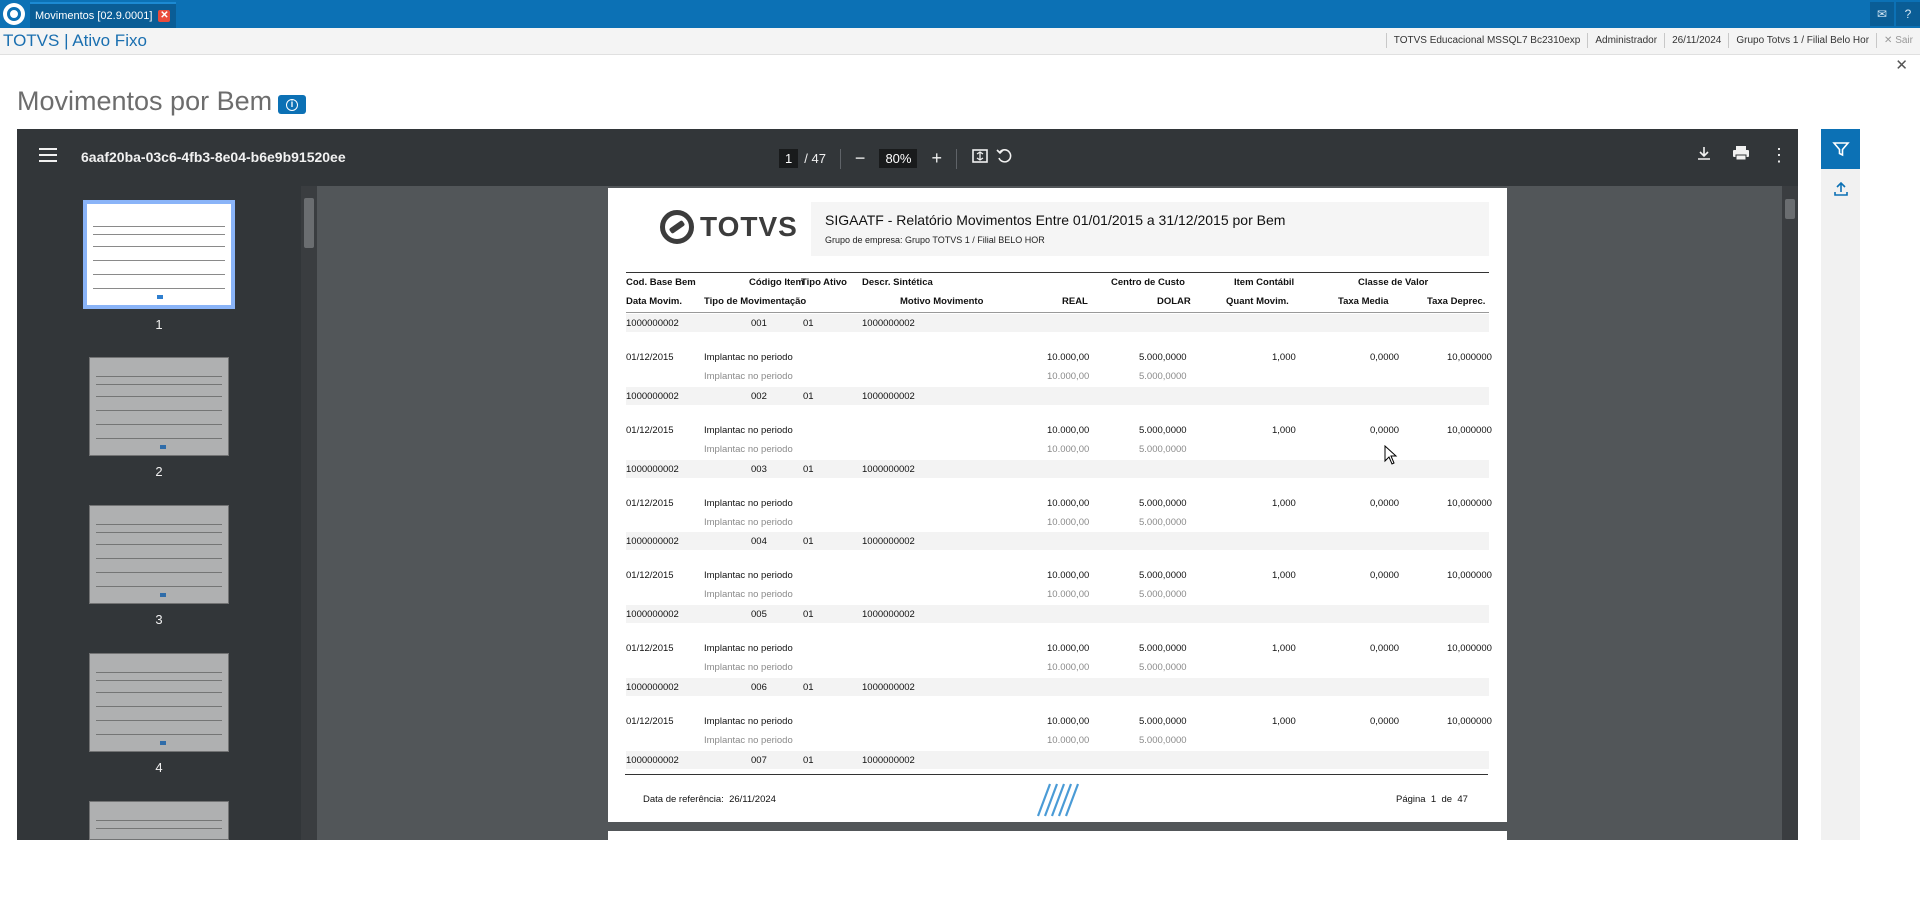 This screenshot has width=1920, height=911. I want to click on zoom-out-icon: −, so click(860, 158).